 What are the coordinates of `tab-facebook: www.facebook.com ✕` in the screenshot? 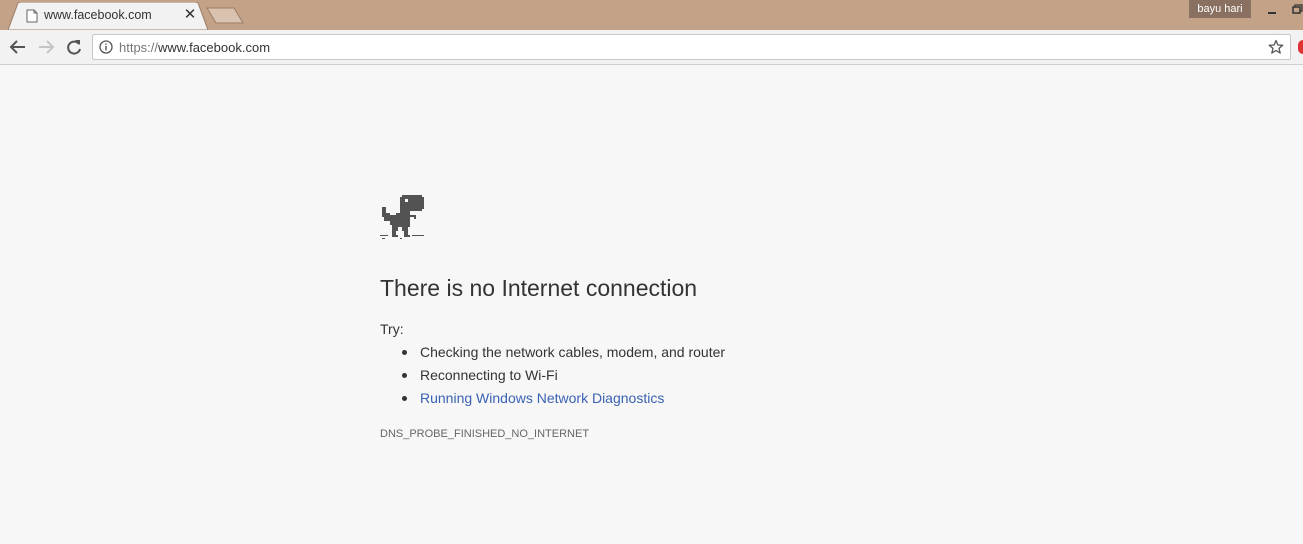 It's located at (108, 16).